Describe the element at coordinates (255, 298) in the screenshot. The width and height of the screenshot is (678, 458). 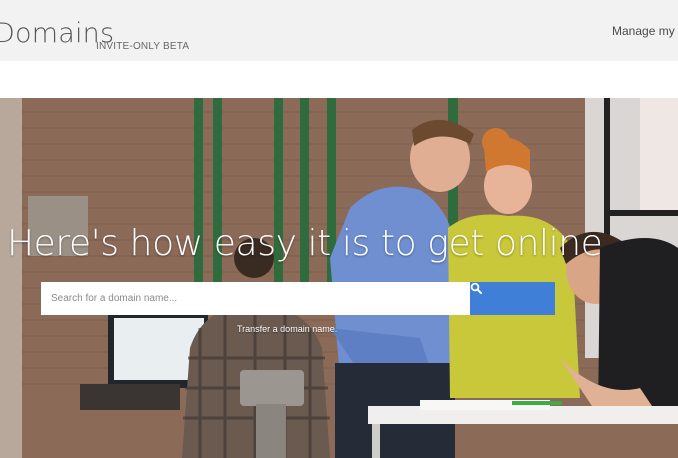
I see `domain-search-input` at that location.